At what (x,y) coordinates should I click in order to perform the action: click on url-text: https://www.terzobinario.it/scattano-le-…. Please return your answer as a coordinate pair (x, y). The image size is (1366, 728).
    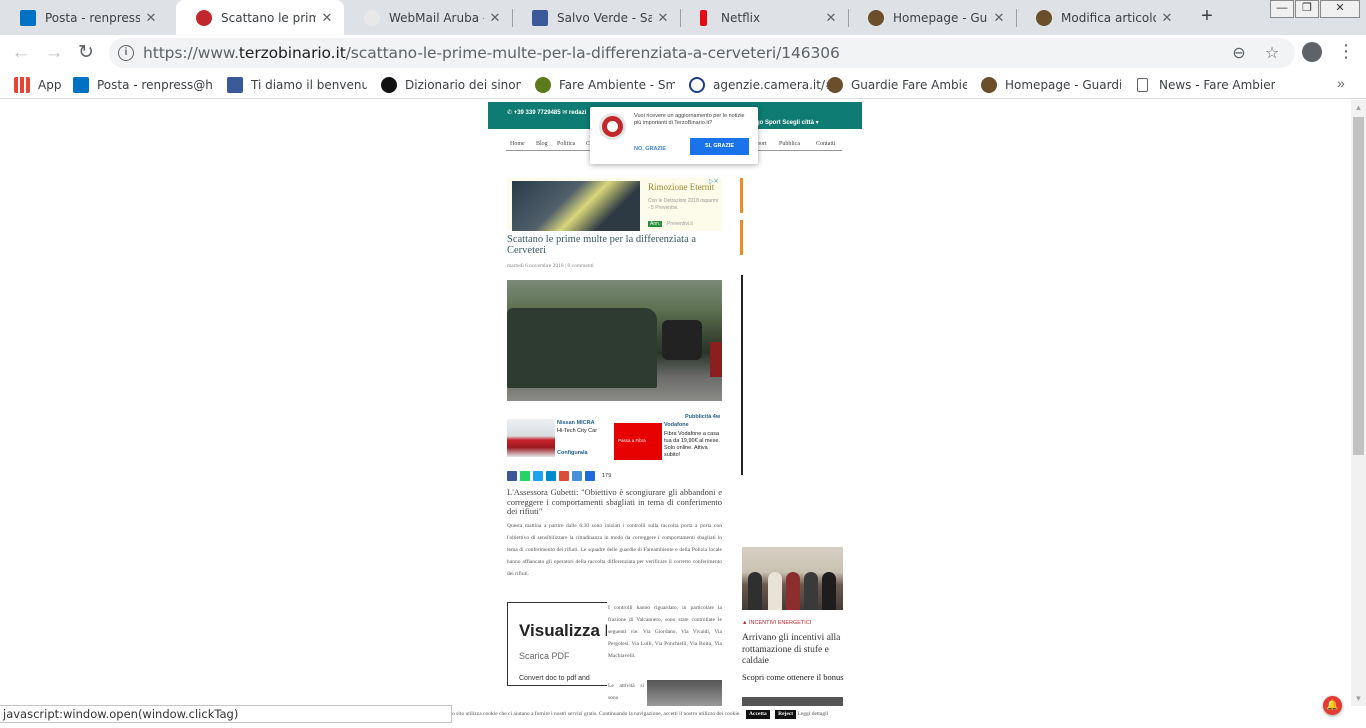
    Looking at the image, I should click on (491, 53).